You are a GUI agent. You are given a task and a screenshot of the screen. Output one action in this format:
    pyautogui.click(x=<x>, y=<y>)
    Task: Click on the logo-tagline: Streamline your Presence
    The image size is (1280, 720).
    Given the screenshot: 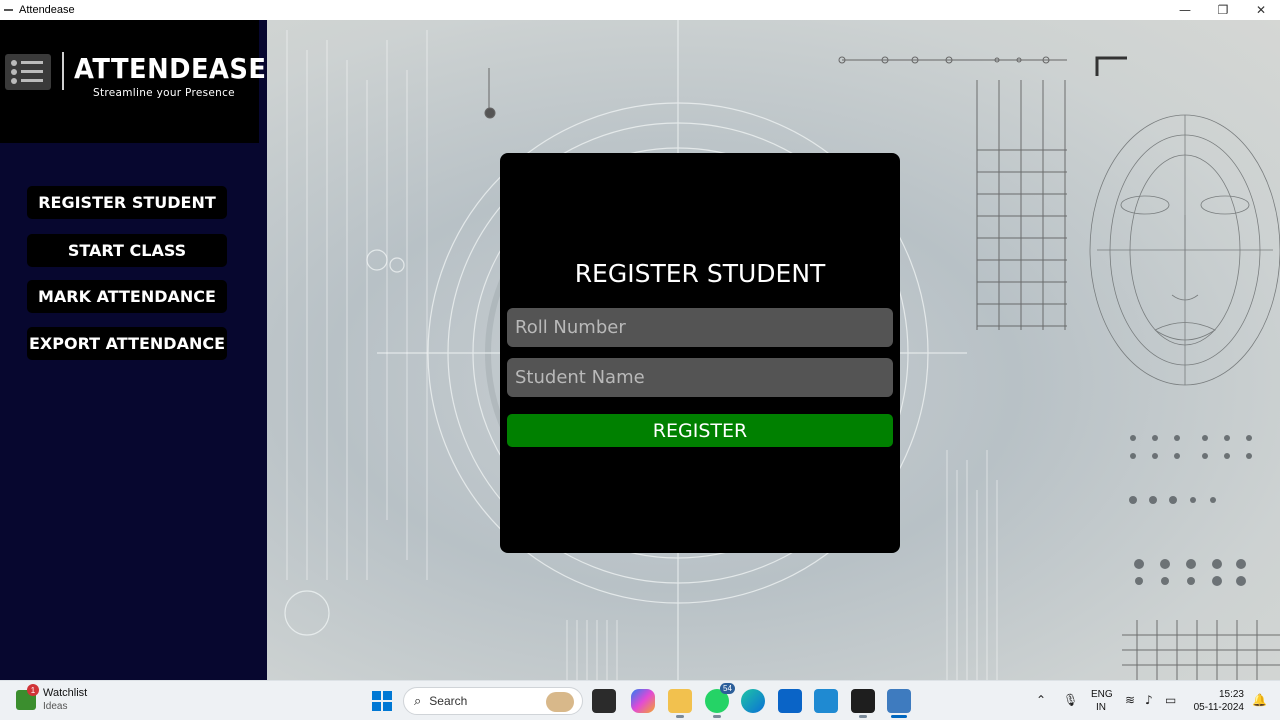 What is the action you would take?
    pyautogui.click(x=164, y=93)
    